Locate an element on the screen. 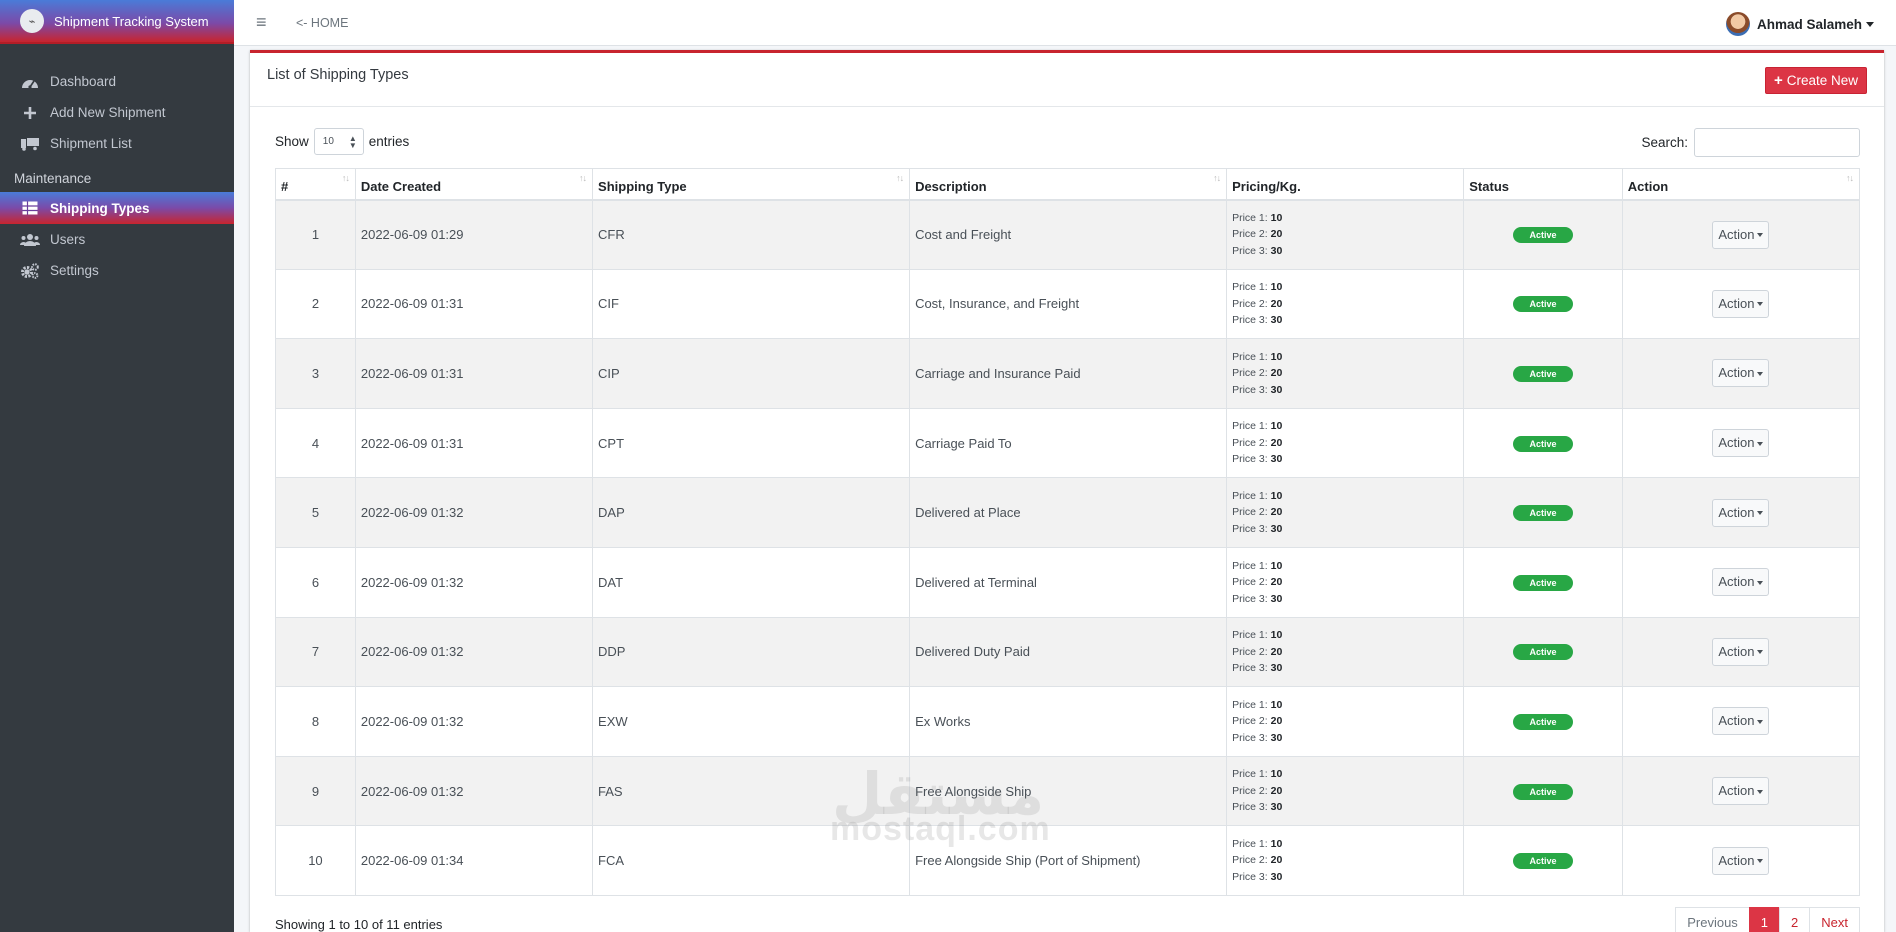  brand: ⌁ Shipment Tracking System is located at coordinates (117, 22).